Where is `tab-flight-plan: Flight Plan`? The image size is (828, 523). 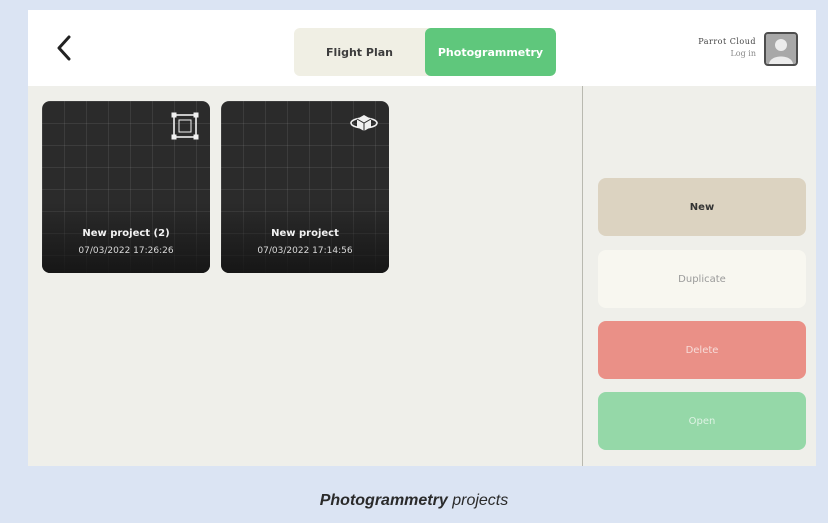 tab-flight-plan: Flight Plan is located at coordinates (359, 52).